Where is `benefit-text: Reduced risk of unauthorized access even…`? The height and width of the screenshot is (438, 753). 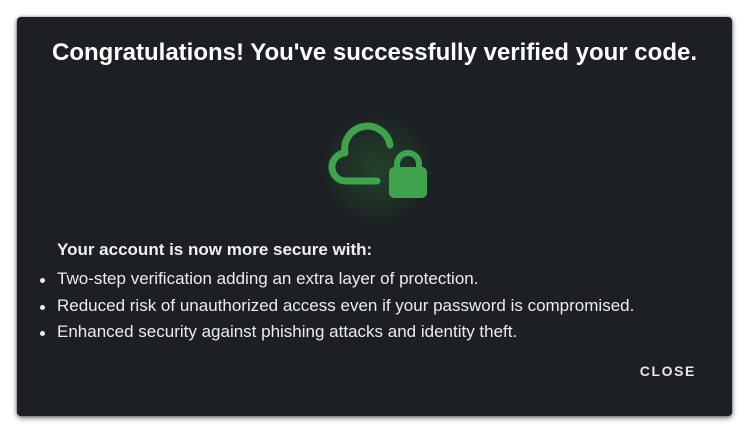 benefit-text: Reduced risk of unauthorized access even… is located at coordinates (346, 305).